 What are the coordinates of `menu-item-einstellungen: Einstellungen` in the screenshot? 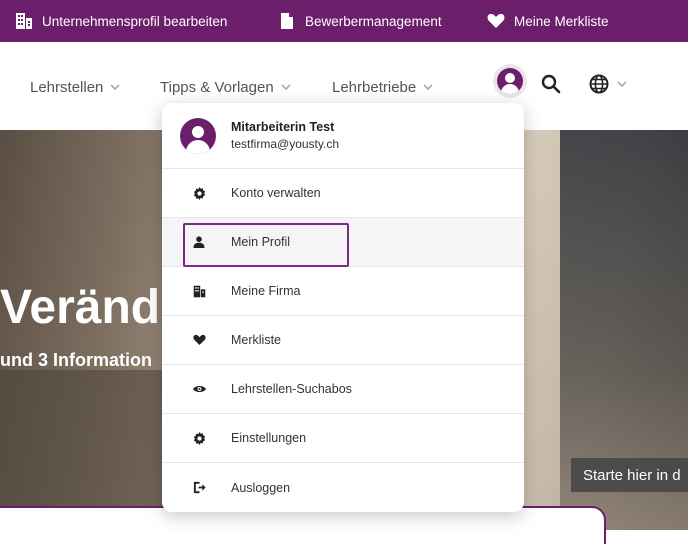 It's located at (343, 438).